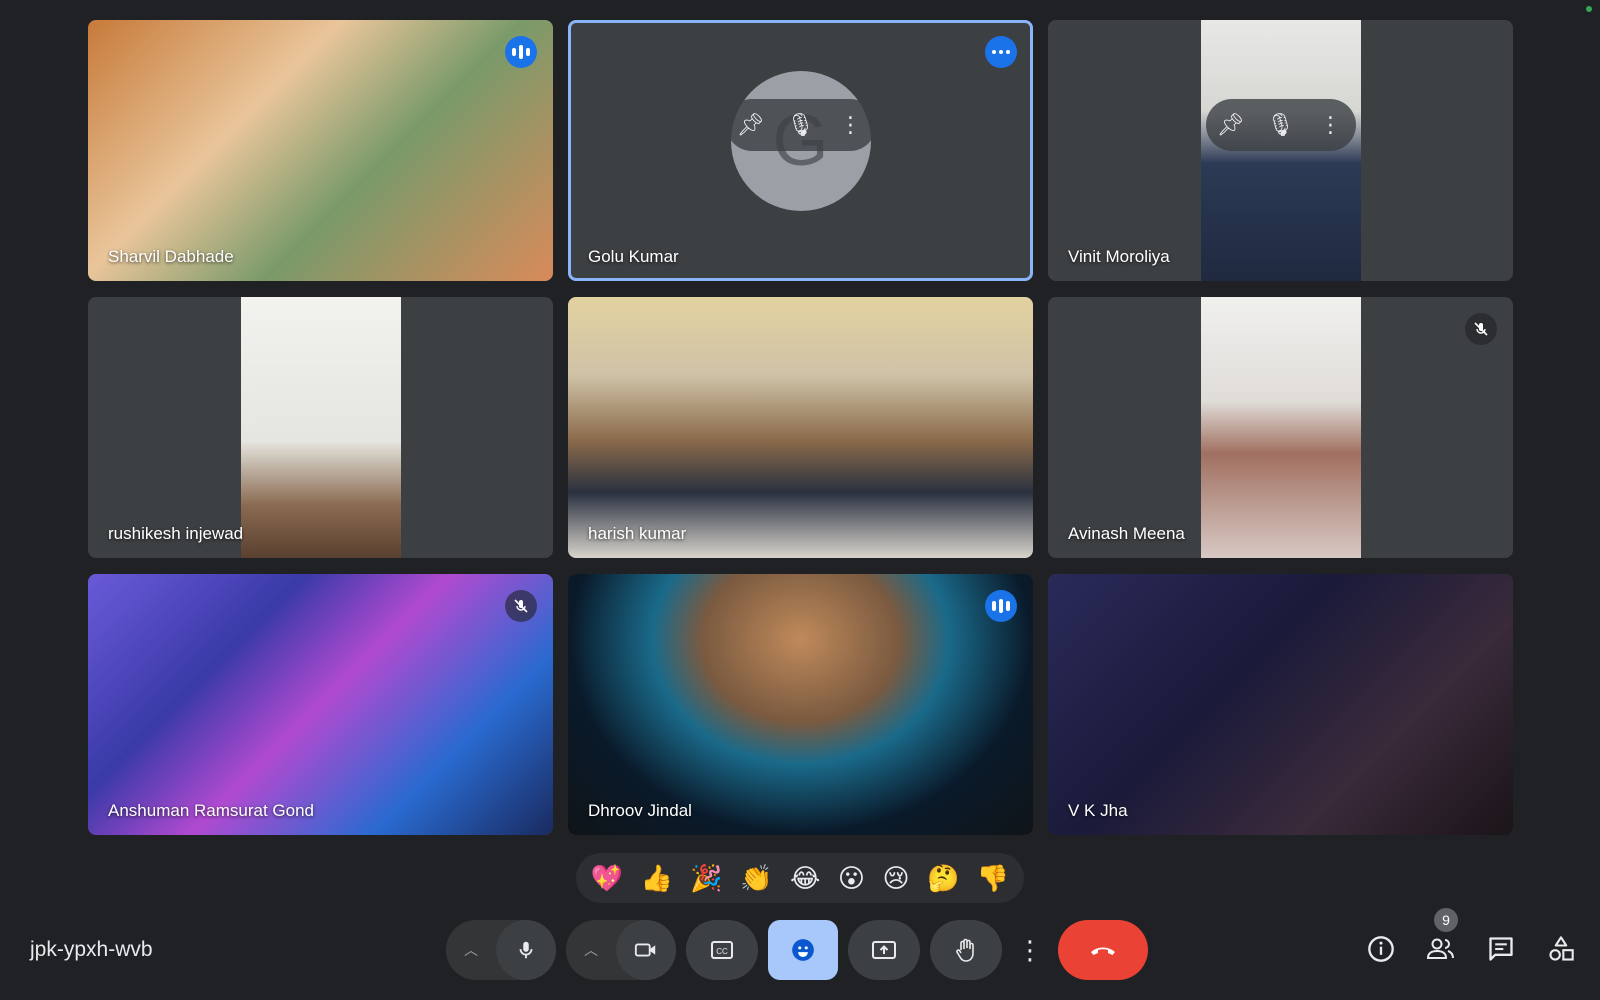 Image resolution: width=1600 pixels, height=1000 pixels. I want to click on reaction-sparkling-heart: 💖, so click(607, 878).